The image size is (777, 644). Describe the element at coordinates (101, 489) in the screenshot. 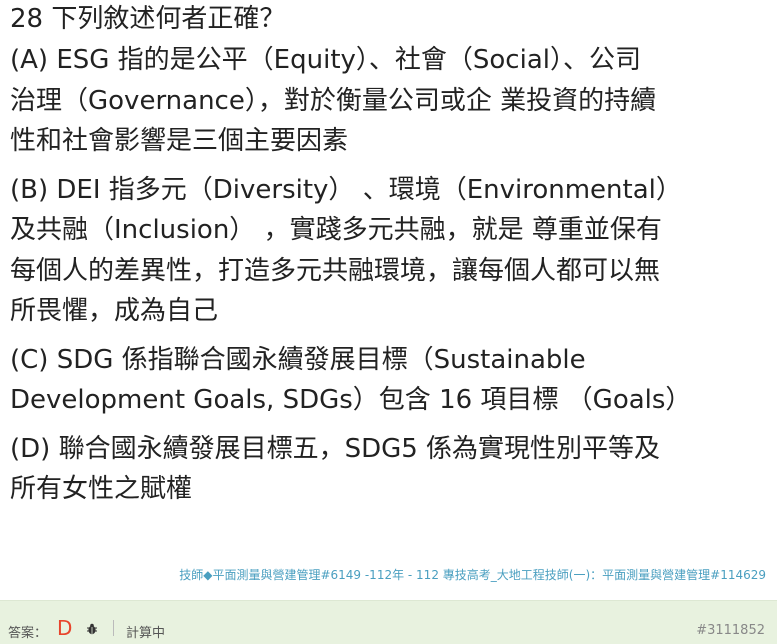

I see `option-d-line-2: 所有女性之賦權` at that location.